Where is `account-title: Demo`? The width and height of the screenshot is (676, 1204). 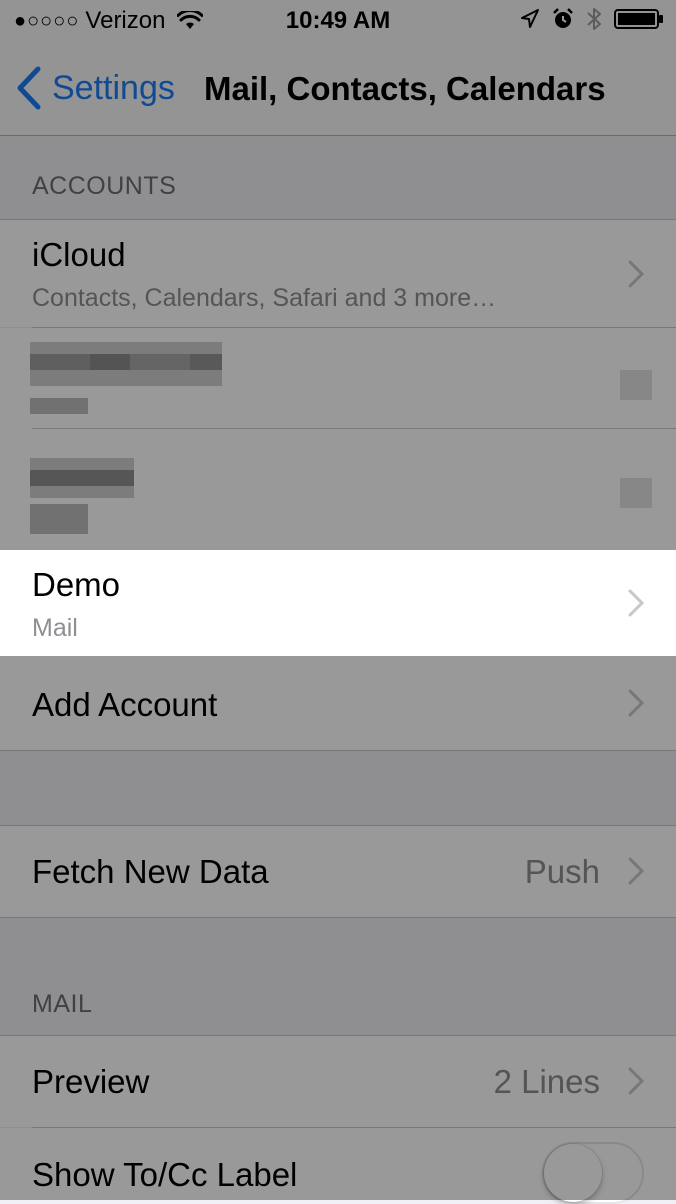 account-title: Demo is located at coordinates (76, 584).